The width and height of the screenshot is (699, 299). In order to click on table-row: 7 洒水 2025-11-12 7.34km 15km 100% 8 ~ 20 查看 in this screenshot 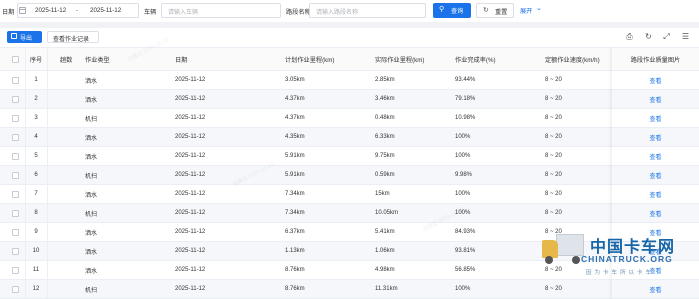, I will do `click(349, 194)`.